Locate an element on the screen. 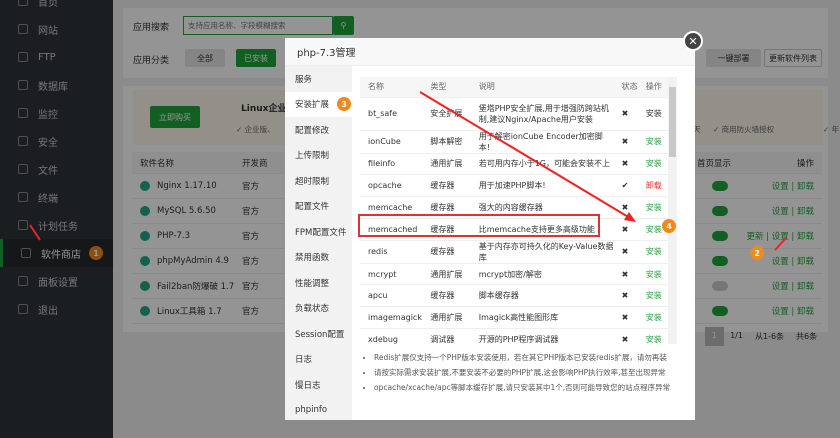  arrow-to-store is located at coordinates (35, 232).